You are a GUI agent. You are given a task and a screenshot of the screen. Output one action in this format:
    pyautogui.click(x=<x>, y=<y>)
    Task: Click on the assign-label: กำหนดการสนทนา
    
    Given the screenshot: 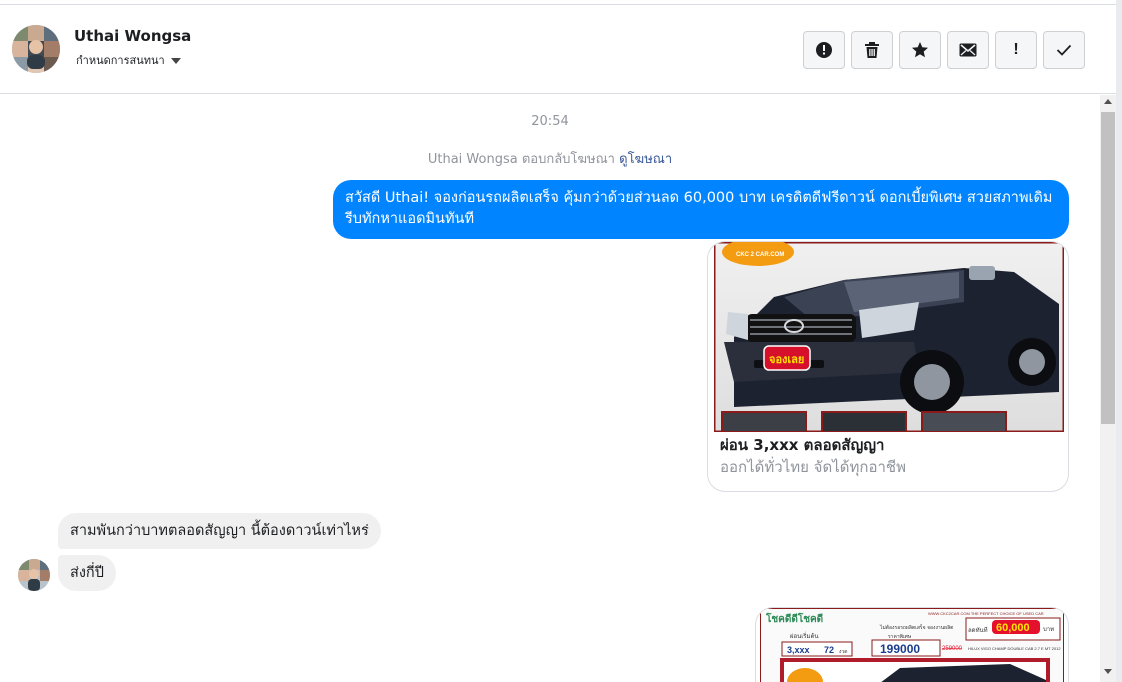 What is the action you would take?
    pyautogui.click(x=120, y=60)
    